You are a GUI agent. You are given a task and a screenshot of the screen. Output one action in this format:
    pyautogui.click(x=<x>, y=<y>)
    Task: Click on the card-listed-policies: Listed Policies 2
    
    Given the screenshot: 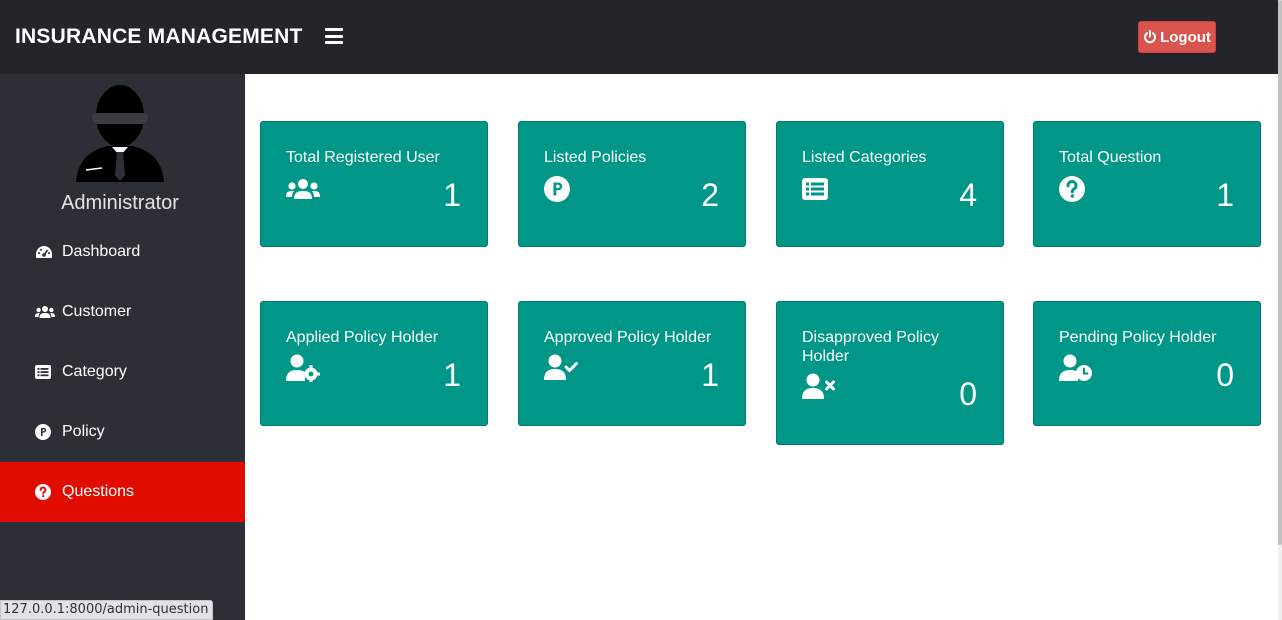 What is the action you would take?
    pyautogui.click(x=632, y=184)
    